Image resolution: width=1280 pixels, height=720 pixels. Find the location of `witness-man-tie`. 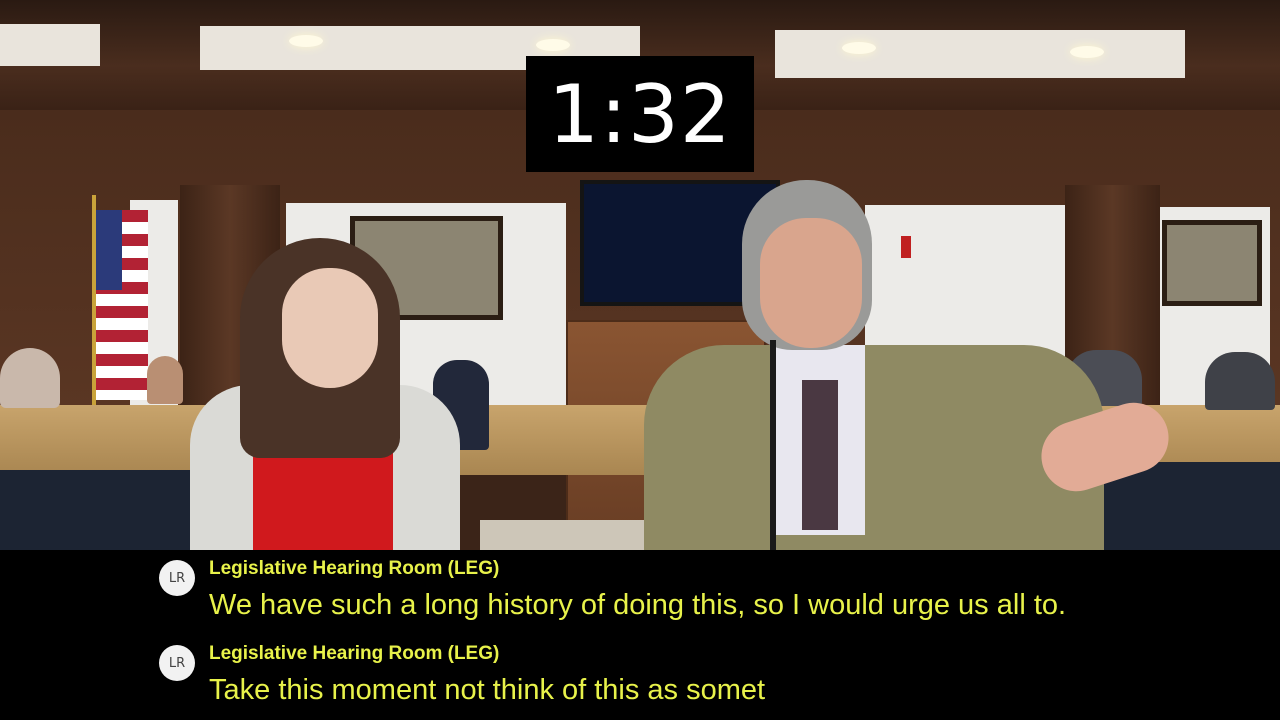

witness-man-tie is located at coordinates (820, 455).